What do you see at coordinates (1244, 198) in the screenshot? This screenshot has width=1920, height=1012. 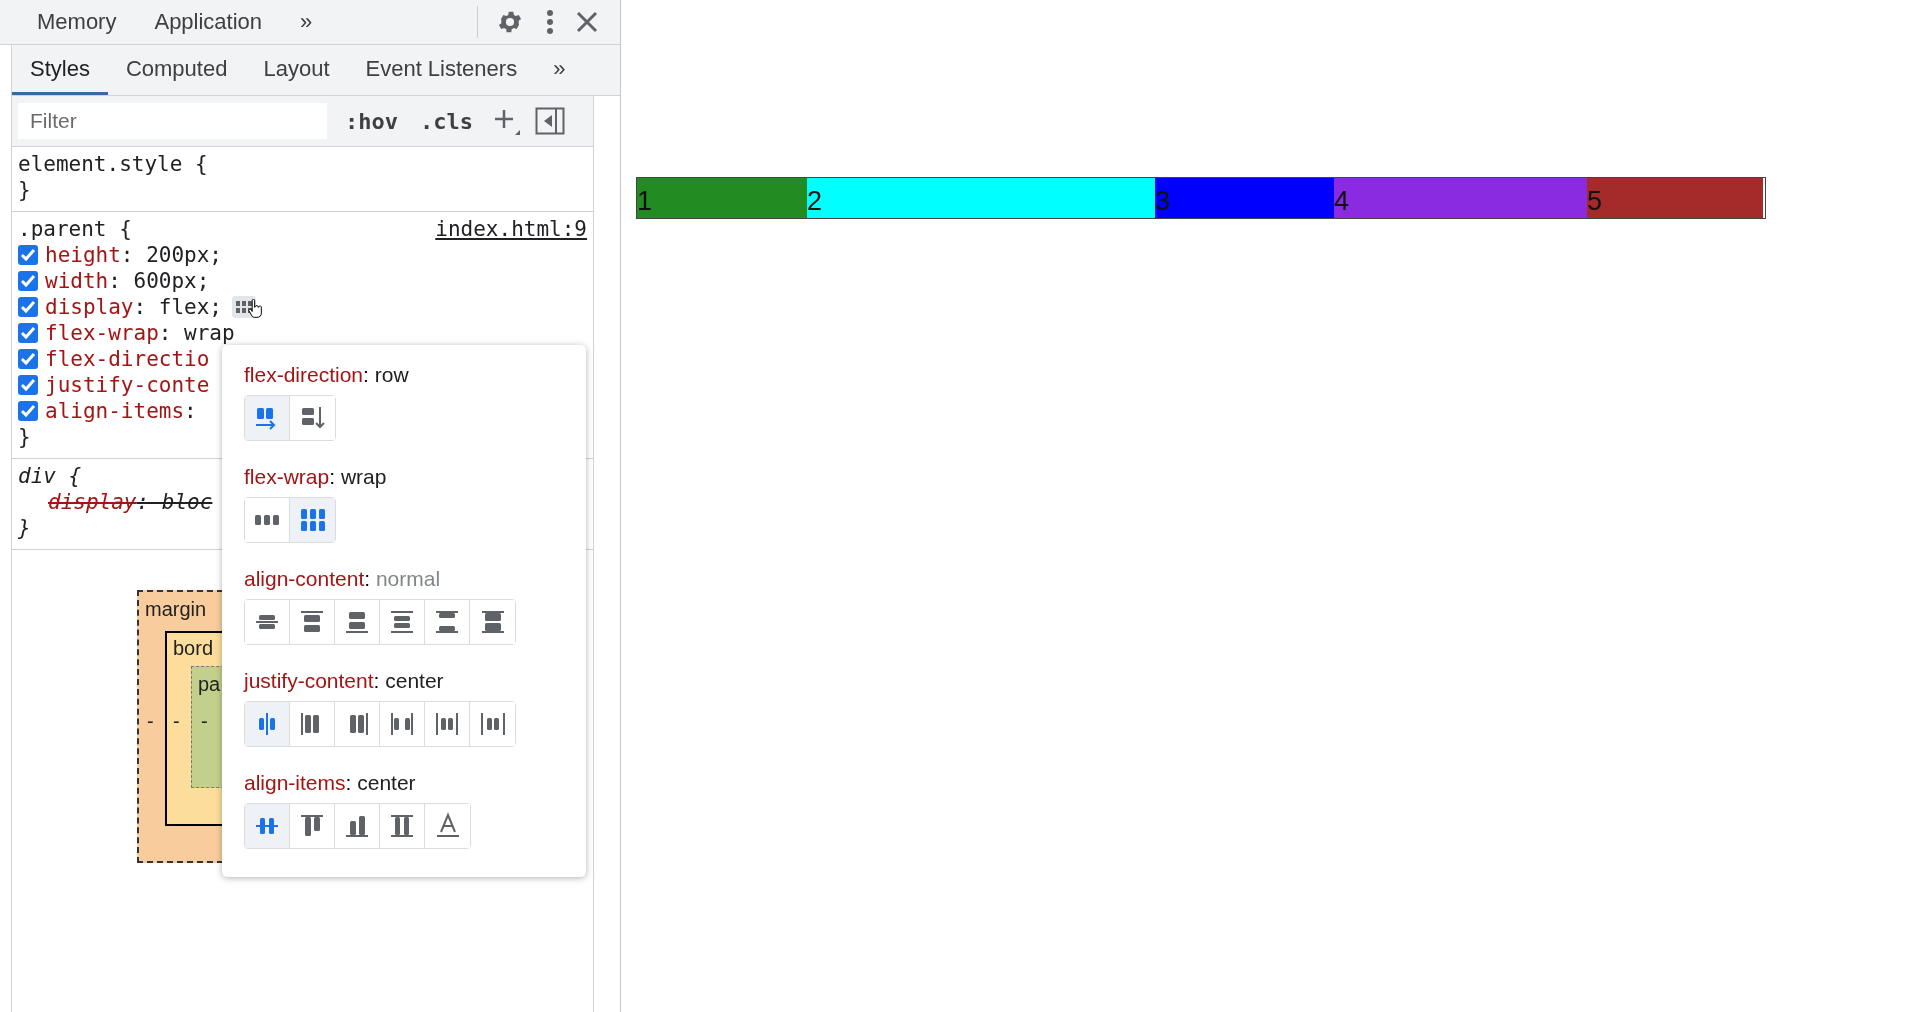 I see `flex-item: 3` at bounding box center [1244, 198].